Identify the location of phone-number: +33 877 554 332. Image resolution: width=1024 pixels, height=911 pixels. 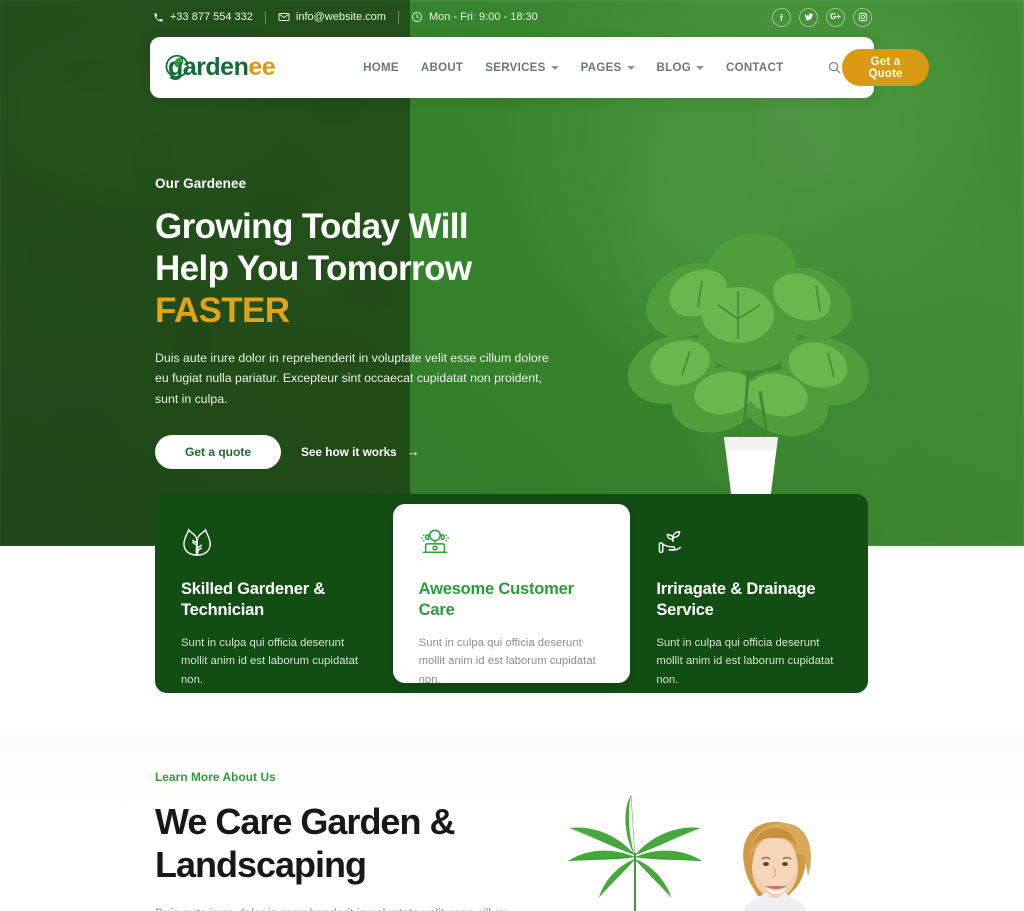
(211, 17).